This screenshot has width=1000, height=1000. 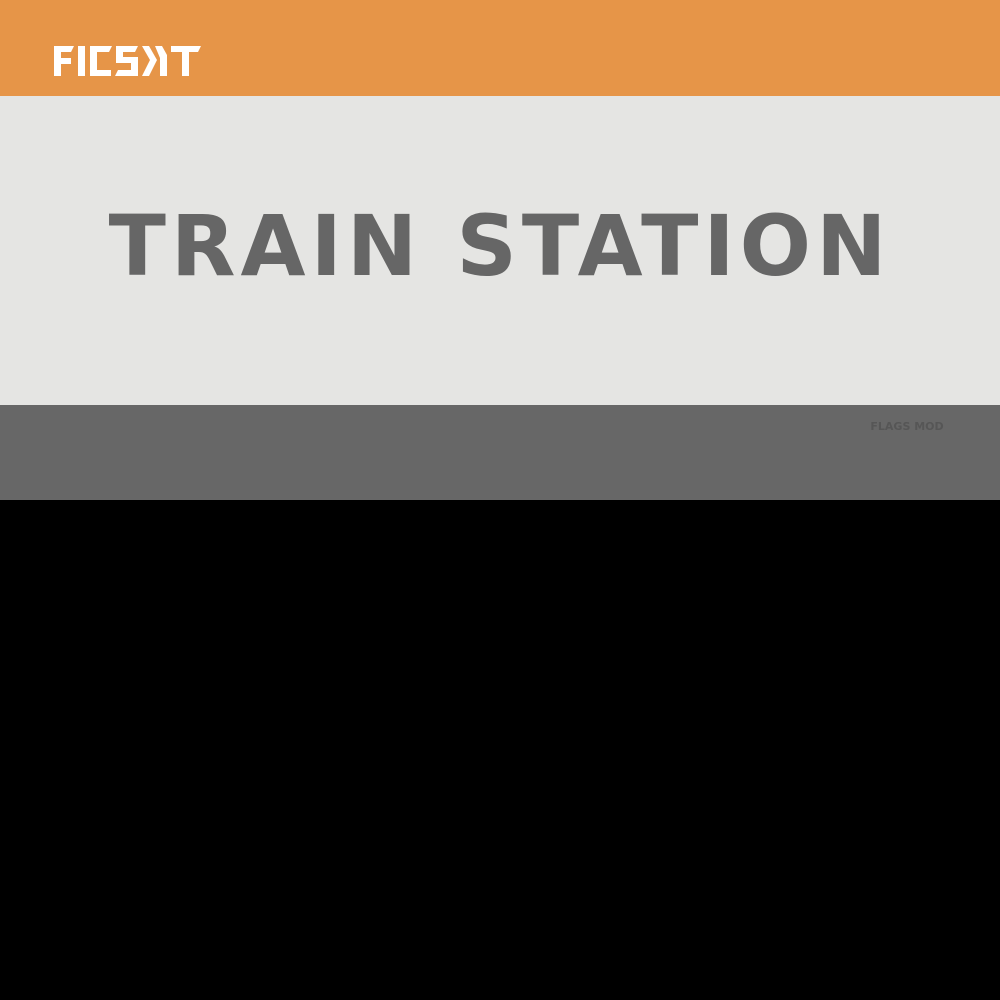 What do you see at coordinates (127, 61) in the screenshot?
I see `ficsit-logo` at bounding box center [127, 61].